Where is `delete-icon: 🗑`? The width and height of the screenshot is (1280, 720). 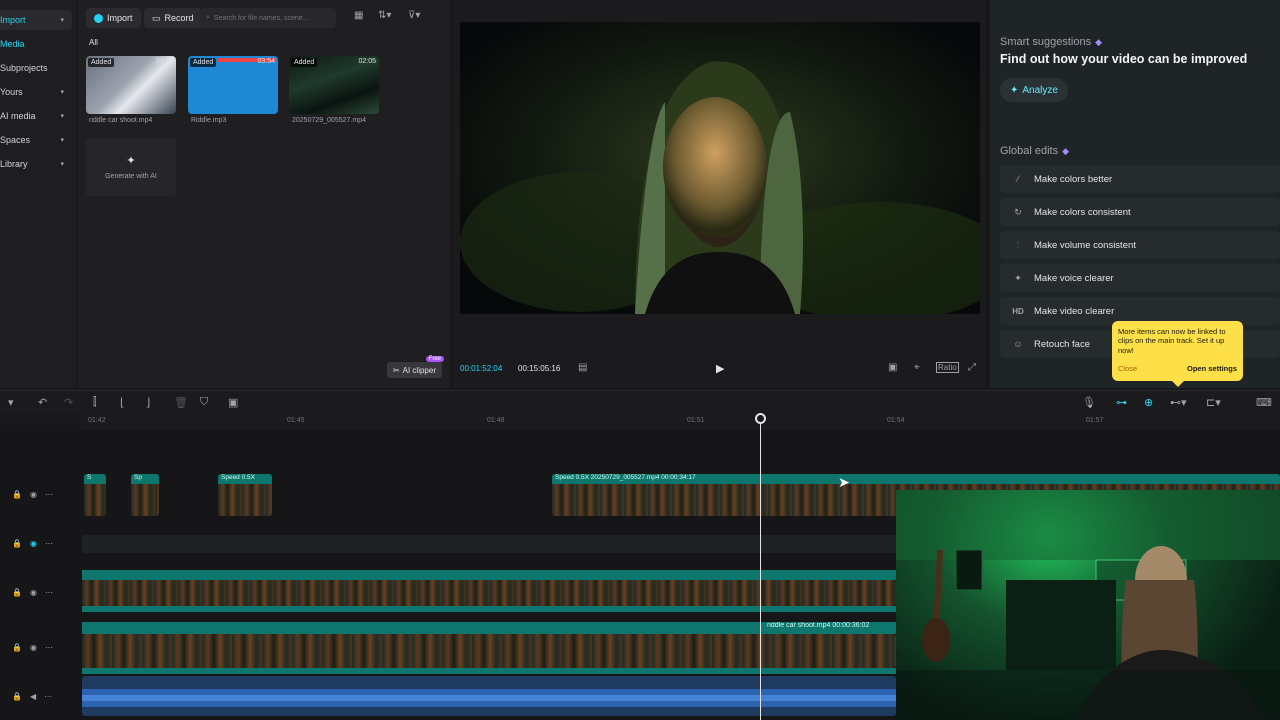
delete-icon: 🗑 is located at coordinates (181, 402).